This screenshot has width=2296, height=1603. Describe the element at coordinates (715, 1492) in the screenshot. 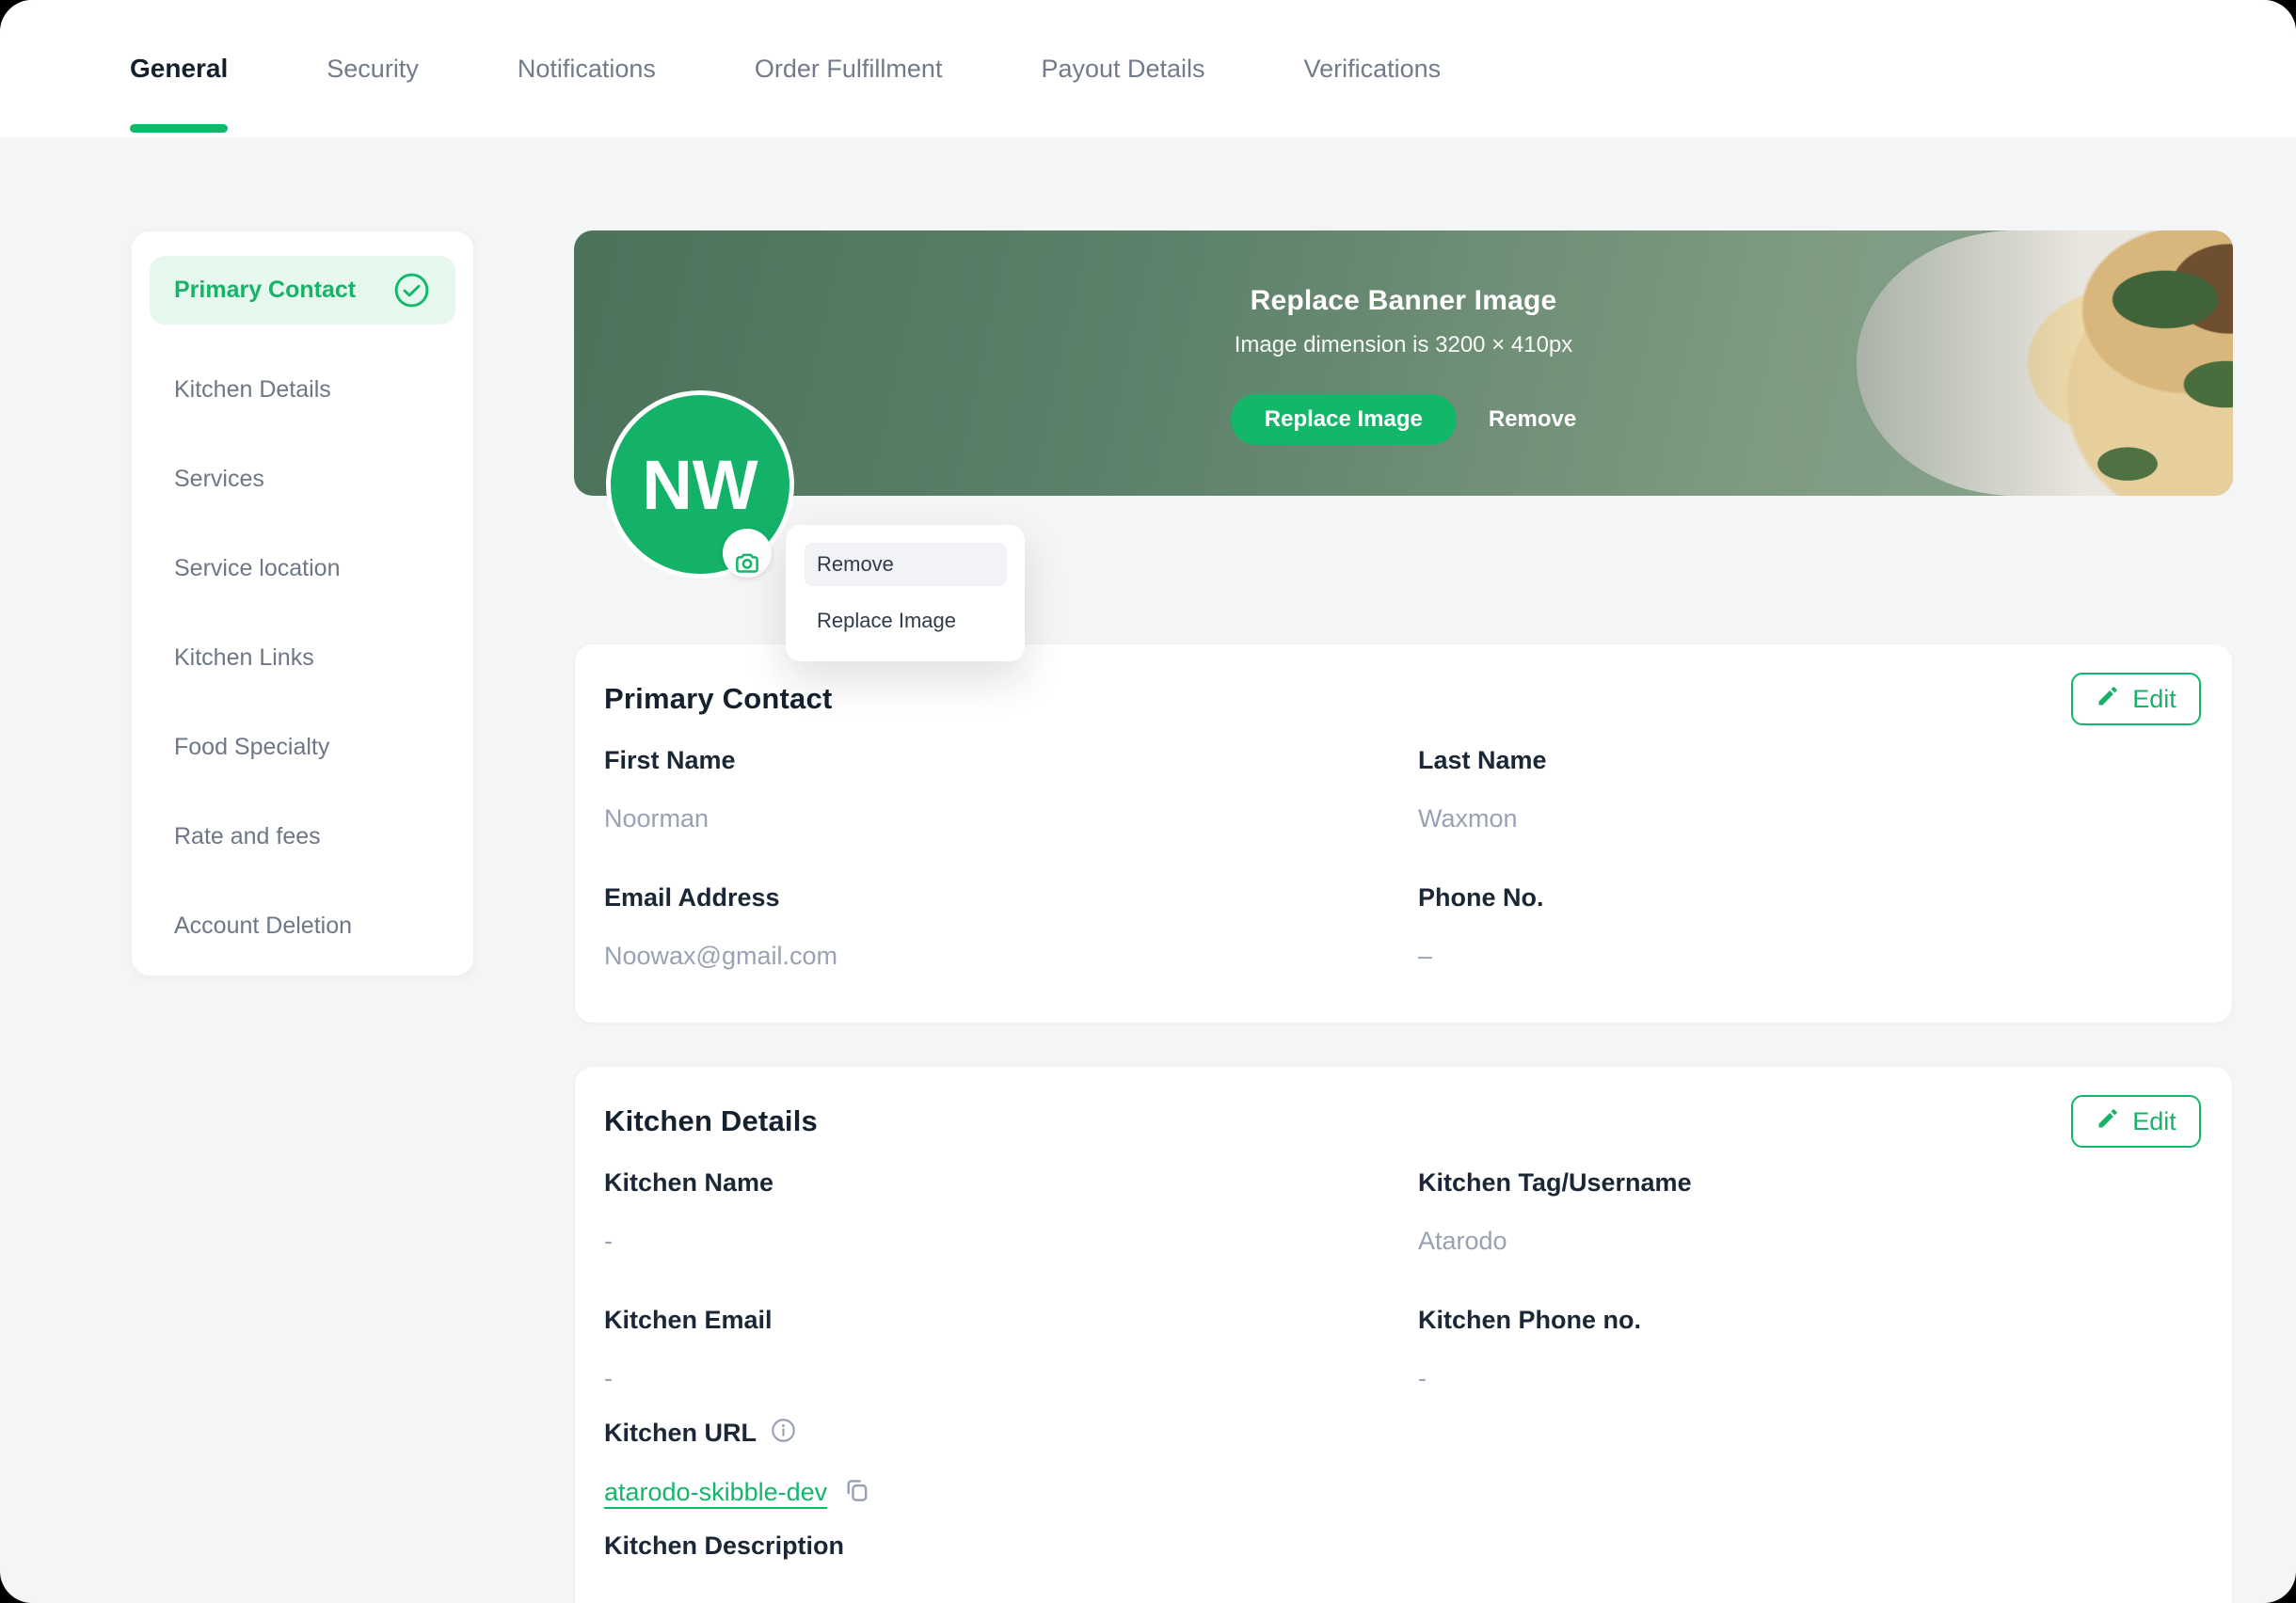

I see `kitchen-url-link: atarodo-skibble-dev` at that location.